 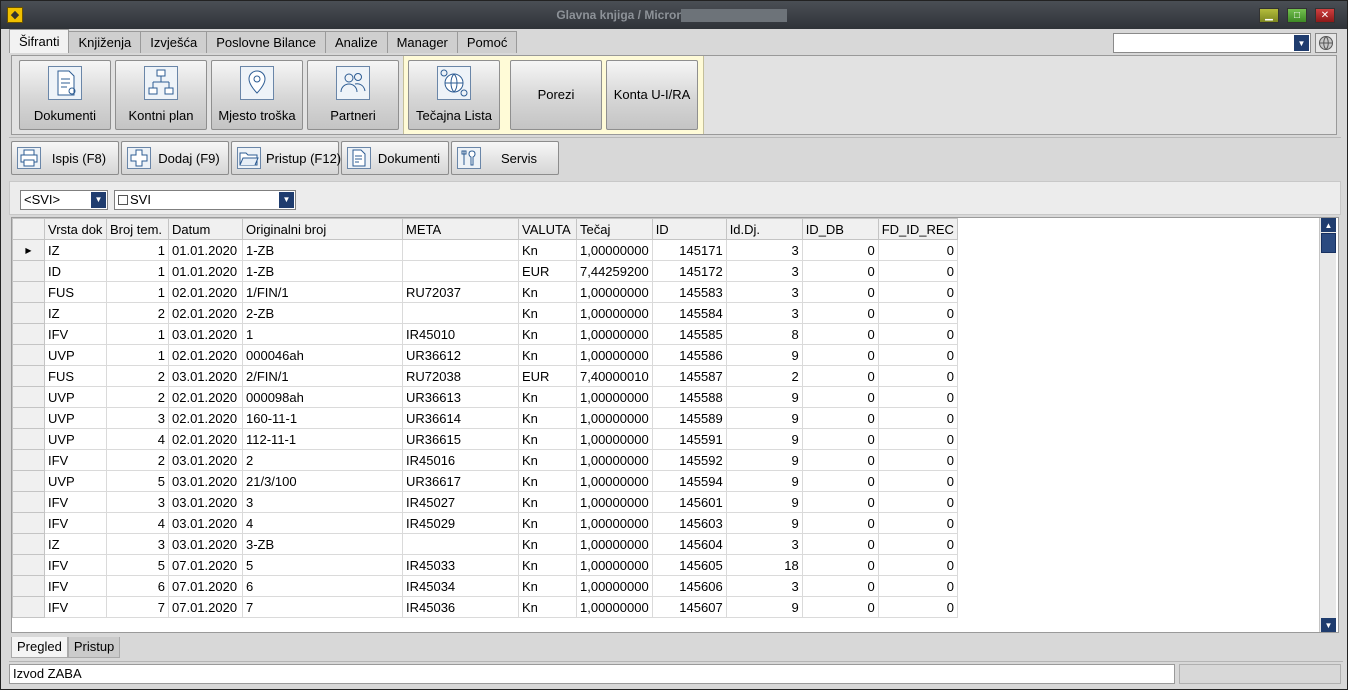 What do you see at coordinates (205, 586) in the screenshot?
I see `grid-cell: 07.01.2020` at bounding box center [205, 586].